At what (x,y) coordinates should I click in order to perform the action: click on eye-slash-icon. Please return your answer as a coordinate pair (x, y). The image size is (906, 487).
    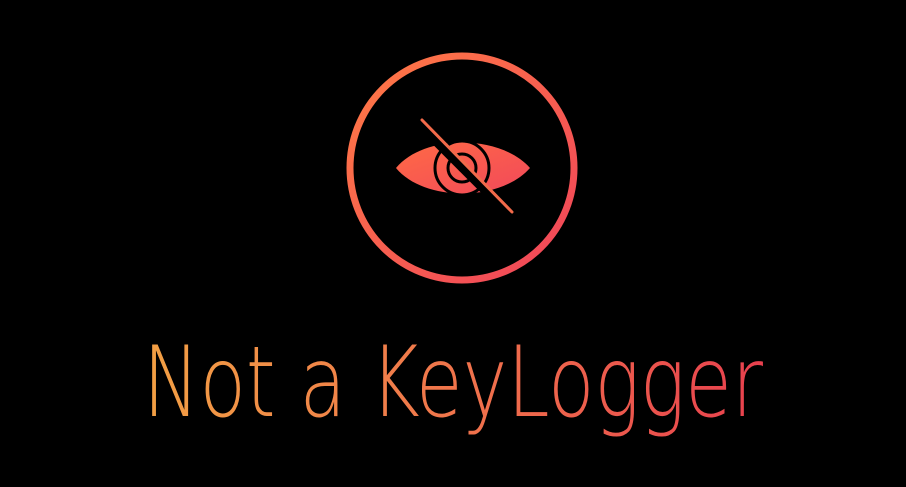
    Looking at the image, I should click on (463, 169).